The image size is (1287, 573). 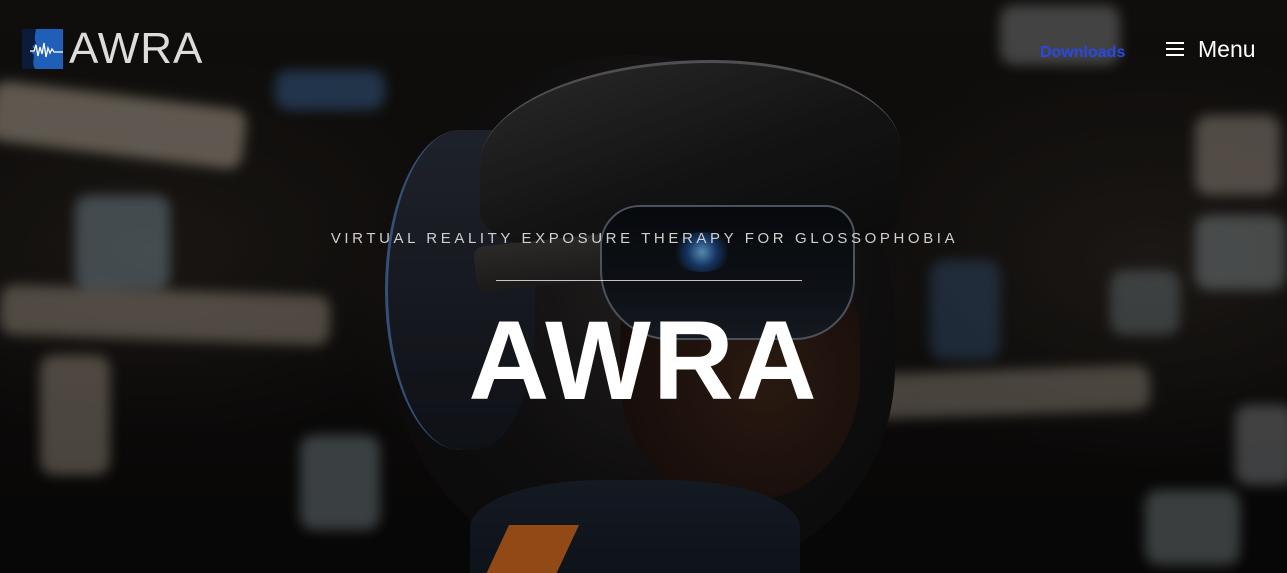 I want to click on logo-text: AWRA, so click(x=136, y=48).